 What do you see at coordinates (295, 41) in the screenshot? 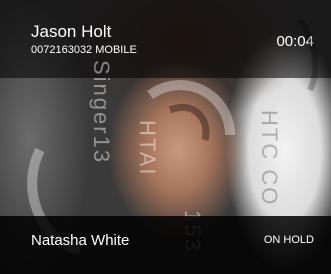
I see `call-timer: 00:04` at bounding box center [295, 41].